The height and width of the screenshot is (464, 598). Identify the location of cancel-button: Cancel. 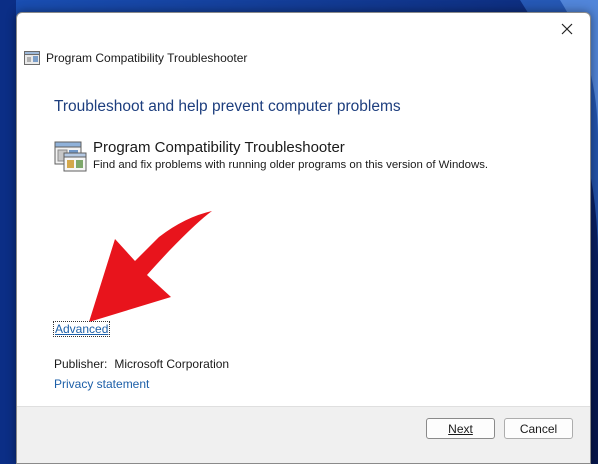
(538, 428).